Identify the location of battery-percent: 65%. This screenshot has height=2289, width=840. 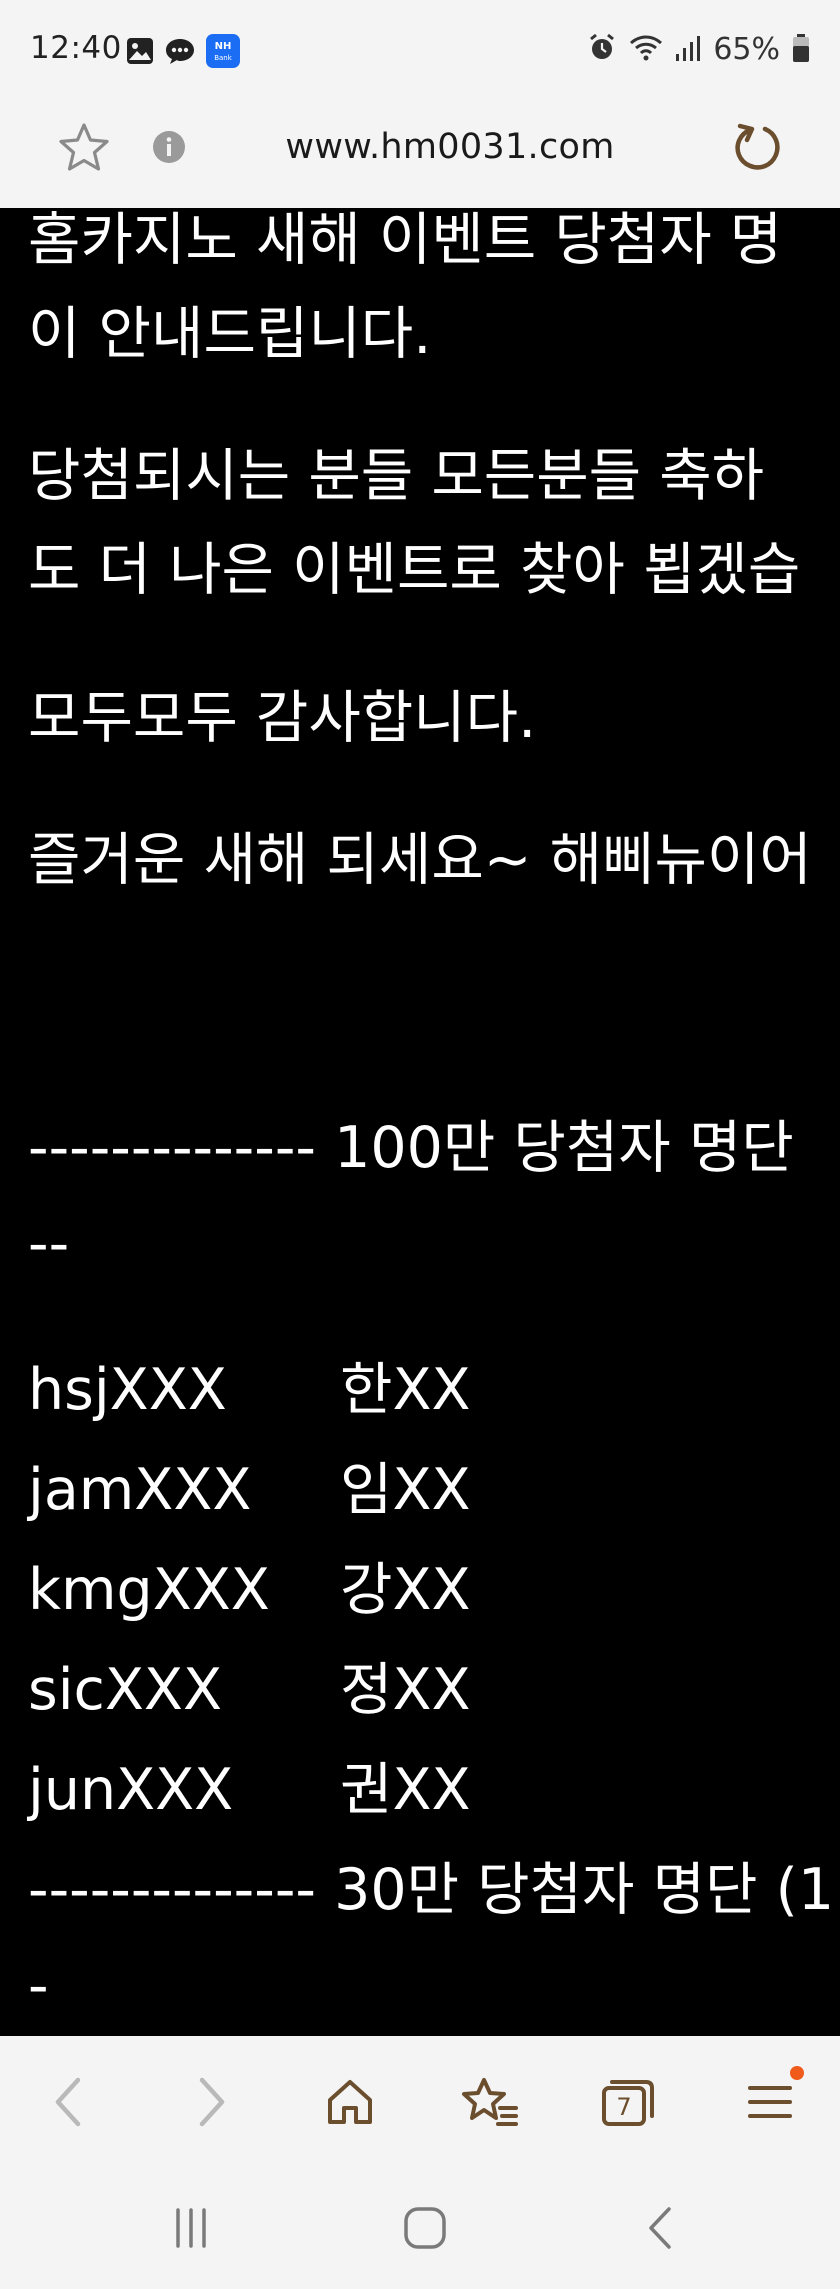
(746, 49).